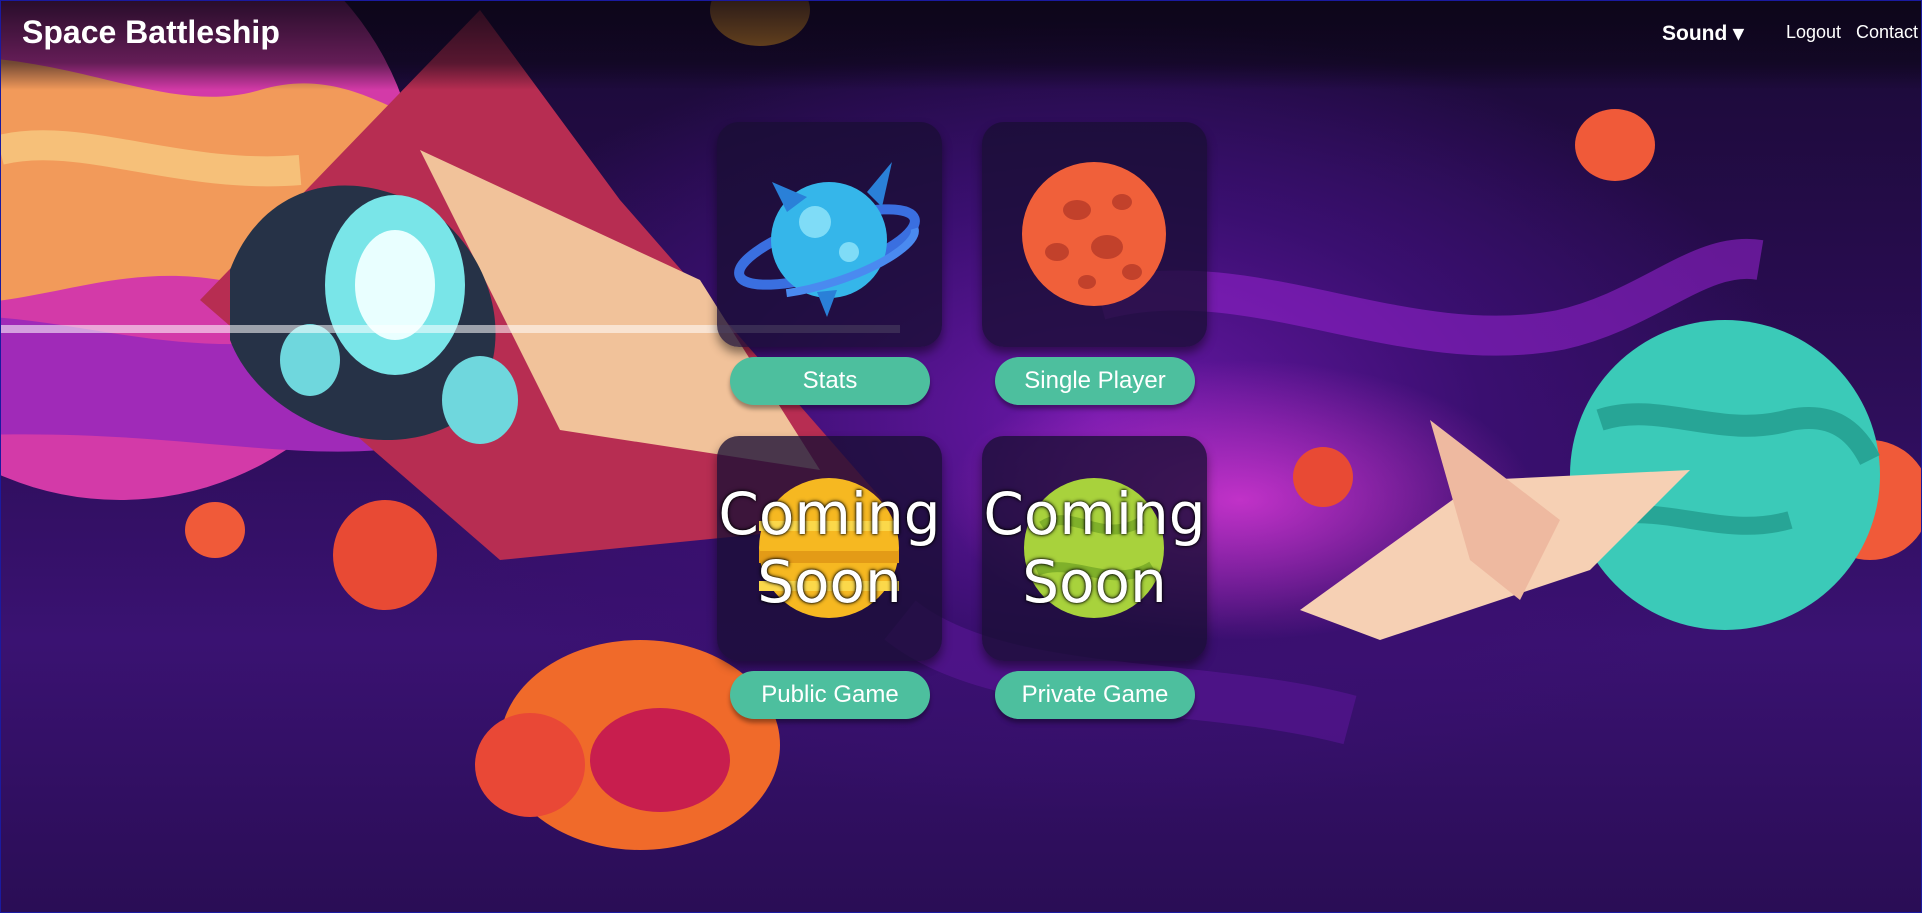 This screenshot has height=913, width=1922. I want to click on single-player-card, so click(1094, 234).